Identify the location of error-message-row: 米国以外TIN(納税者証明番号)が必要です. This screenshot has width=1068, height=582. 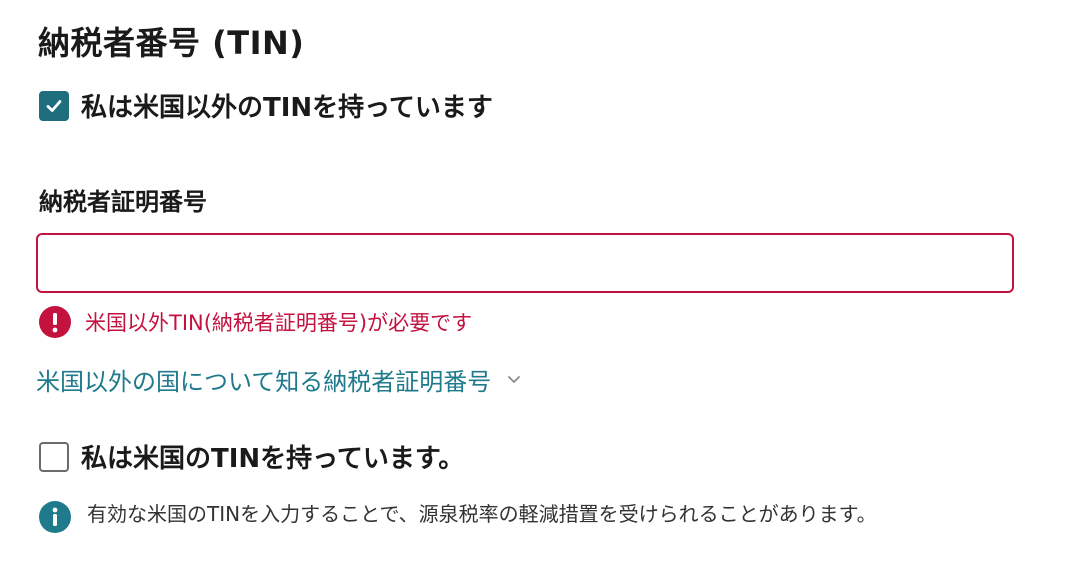
(255, 322).